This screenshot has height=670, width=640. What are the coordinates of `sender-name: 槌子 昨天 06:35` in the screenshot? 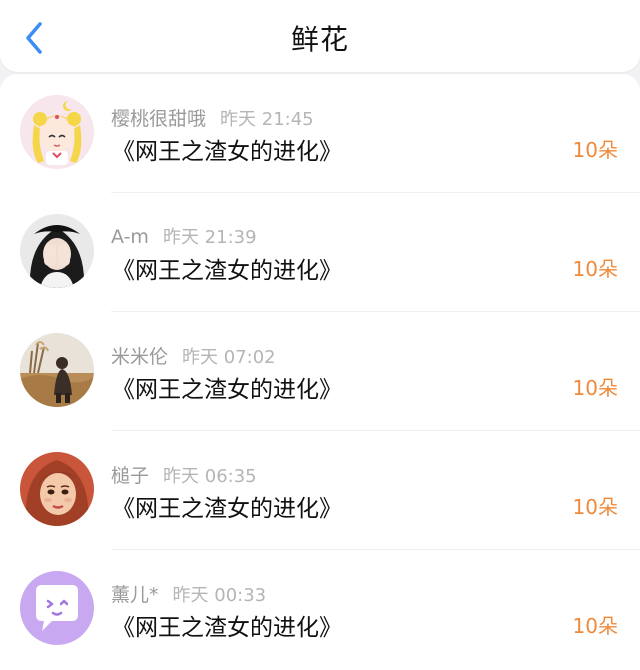 It's located at (184, 476).